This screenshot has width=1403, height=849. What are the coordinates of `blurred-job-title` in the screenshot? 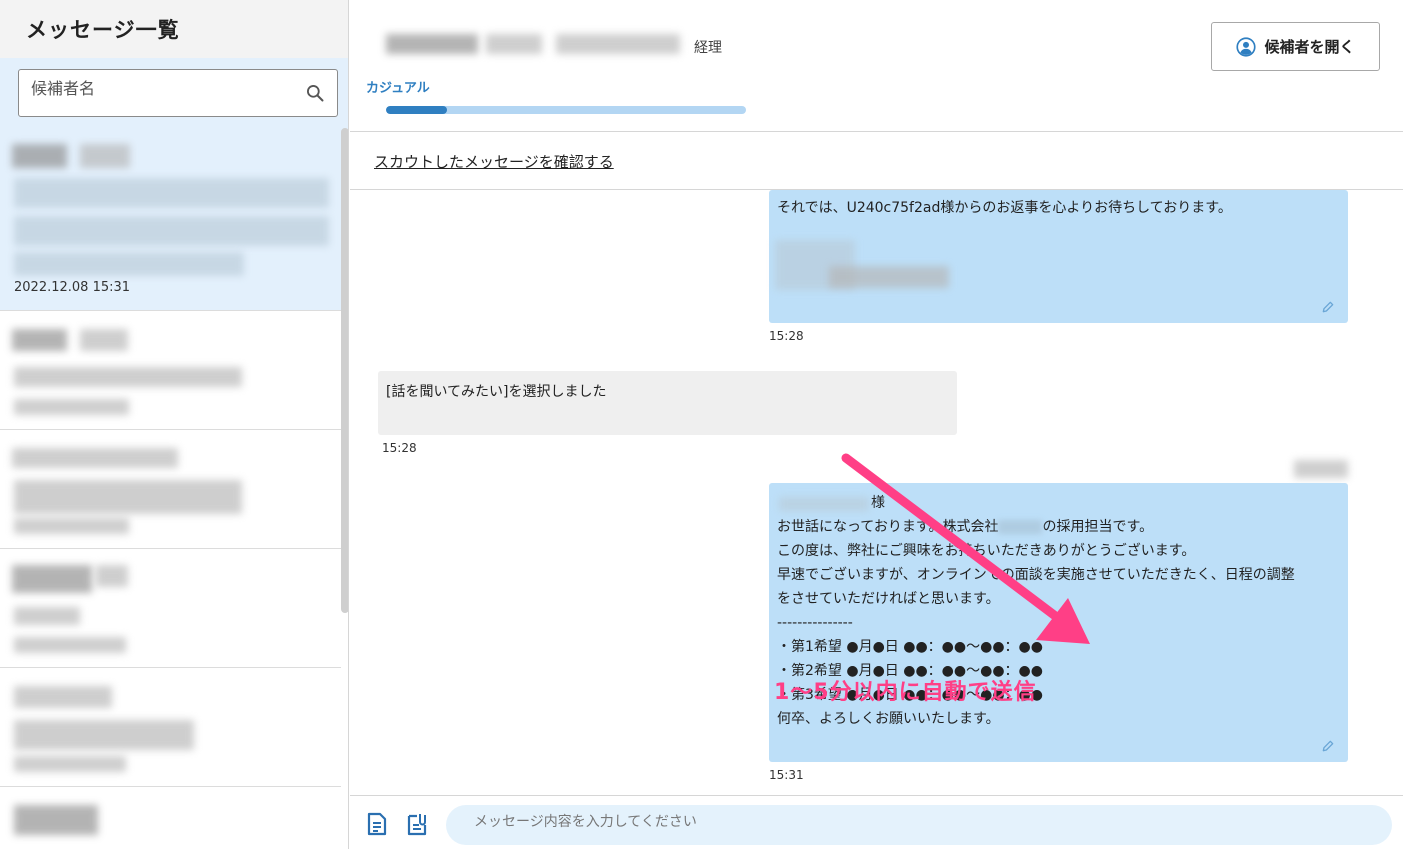 It's located at (618, 44).